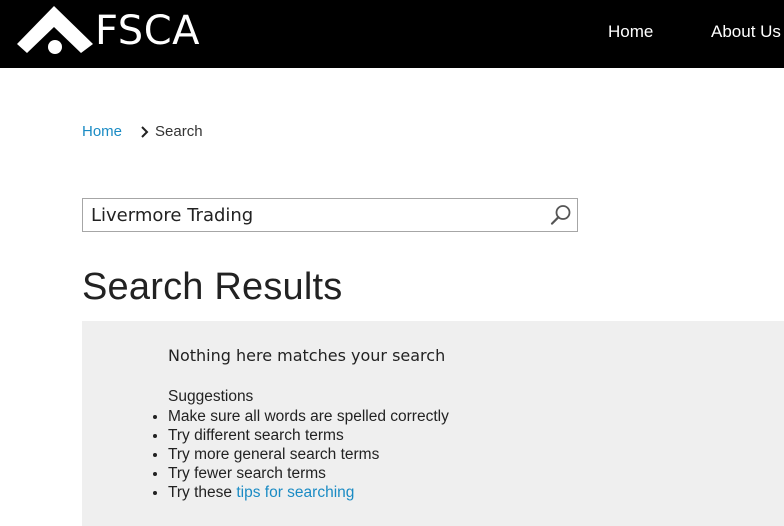  I want to click on suggestion-item-tips: Try these tips for searching, so click(308, 492).